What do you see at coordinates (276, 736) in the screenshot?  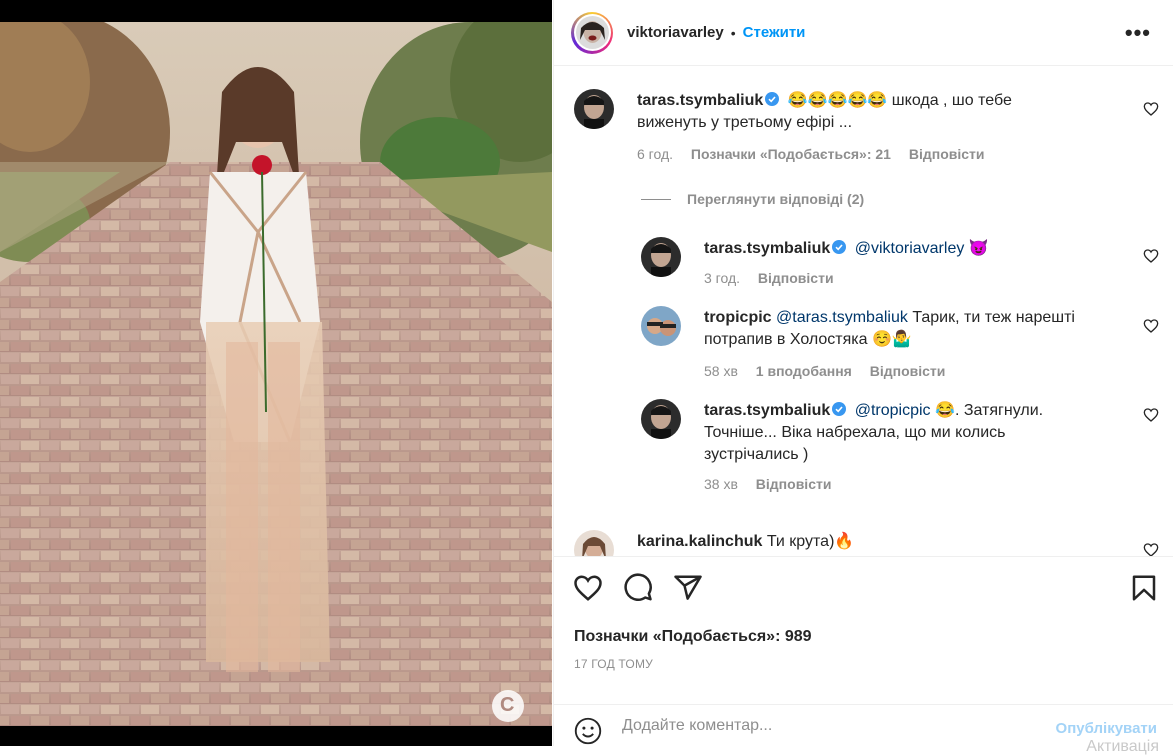 I see `photo-bottom-bar` at bounding box center [276, 736].